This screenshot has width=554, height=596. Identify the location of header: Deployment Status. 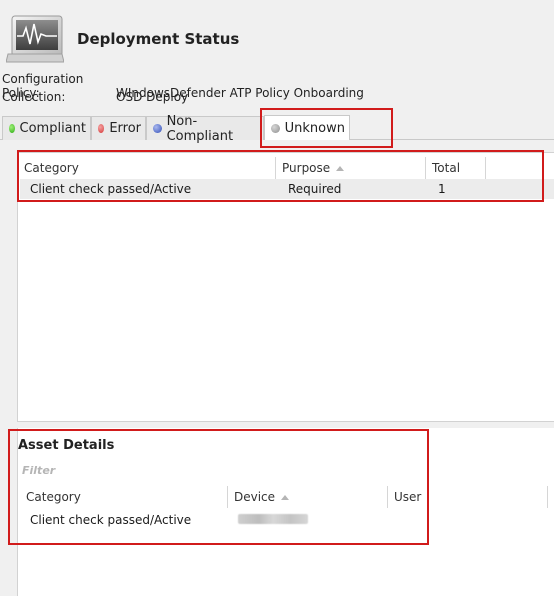
(277, 35).